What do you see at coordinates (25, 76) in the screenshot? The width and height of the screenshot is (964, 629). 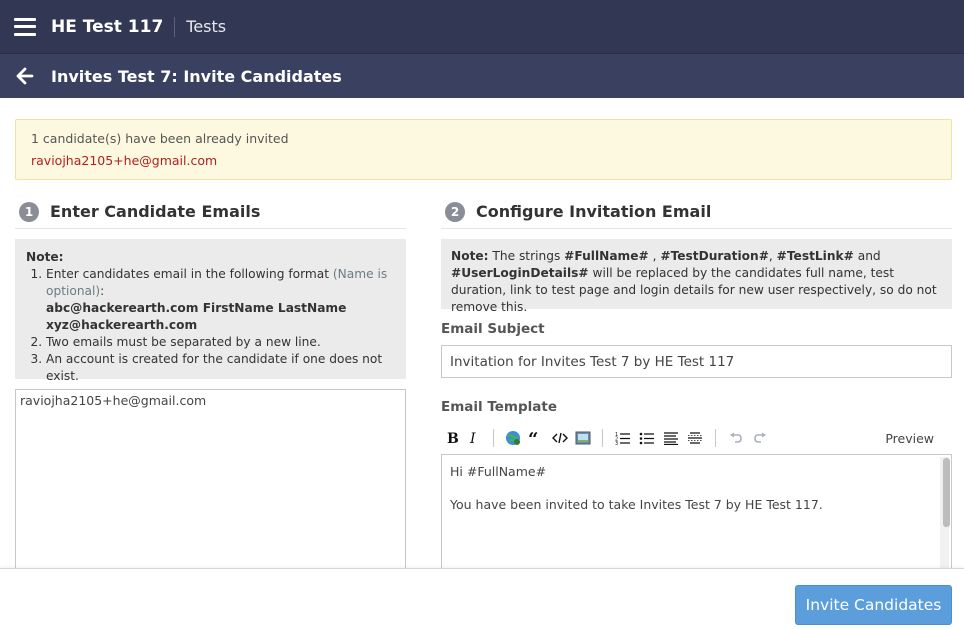 I see `back-arrow-icon` at bounding box center [25, 76].